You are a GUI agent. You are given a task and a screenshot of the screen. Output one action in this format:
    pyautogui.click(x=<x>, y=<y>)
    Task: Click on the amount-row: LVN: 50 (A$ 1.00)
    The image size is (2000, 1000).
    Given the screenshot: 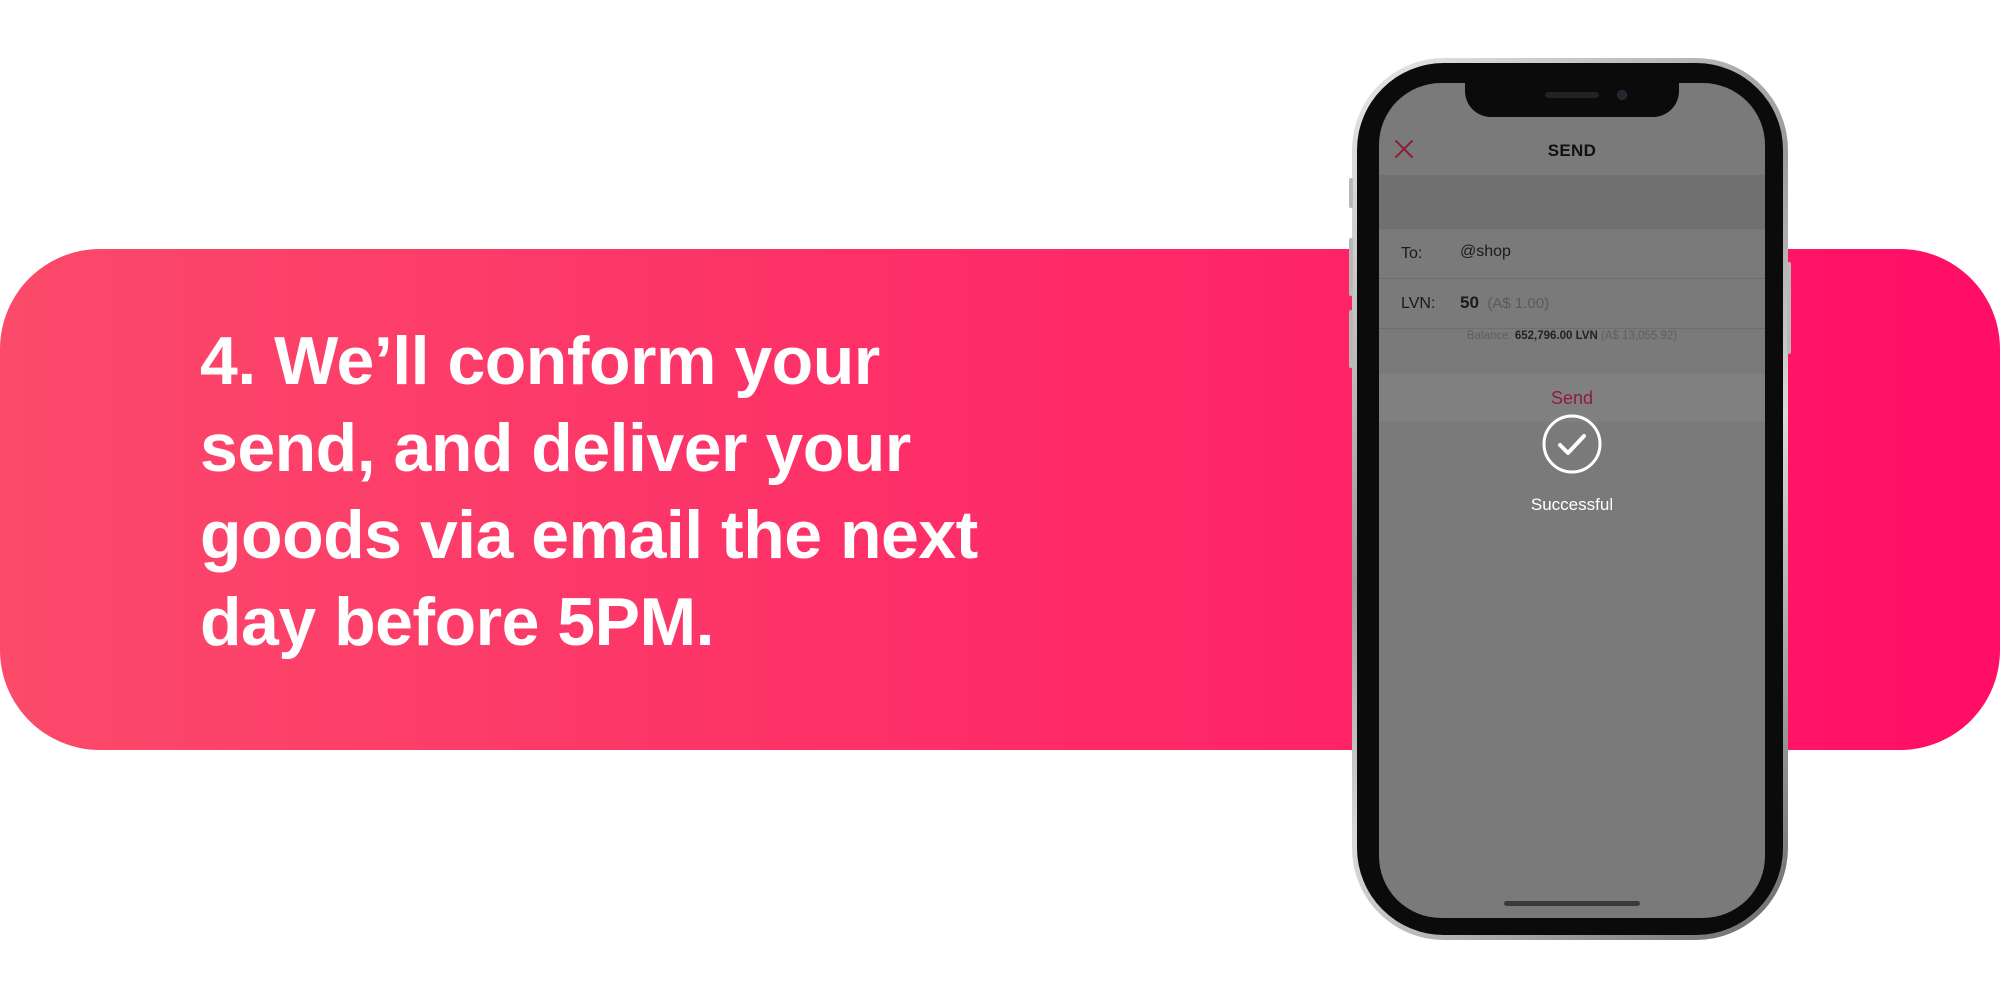 What is the action you would take?
    pyautogui.click(x=1572, y=304)
    